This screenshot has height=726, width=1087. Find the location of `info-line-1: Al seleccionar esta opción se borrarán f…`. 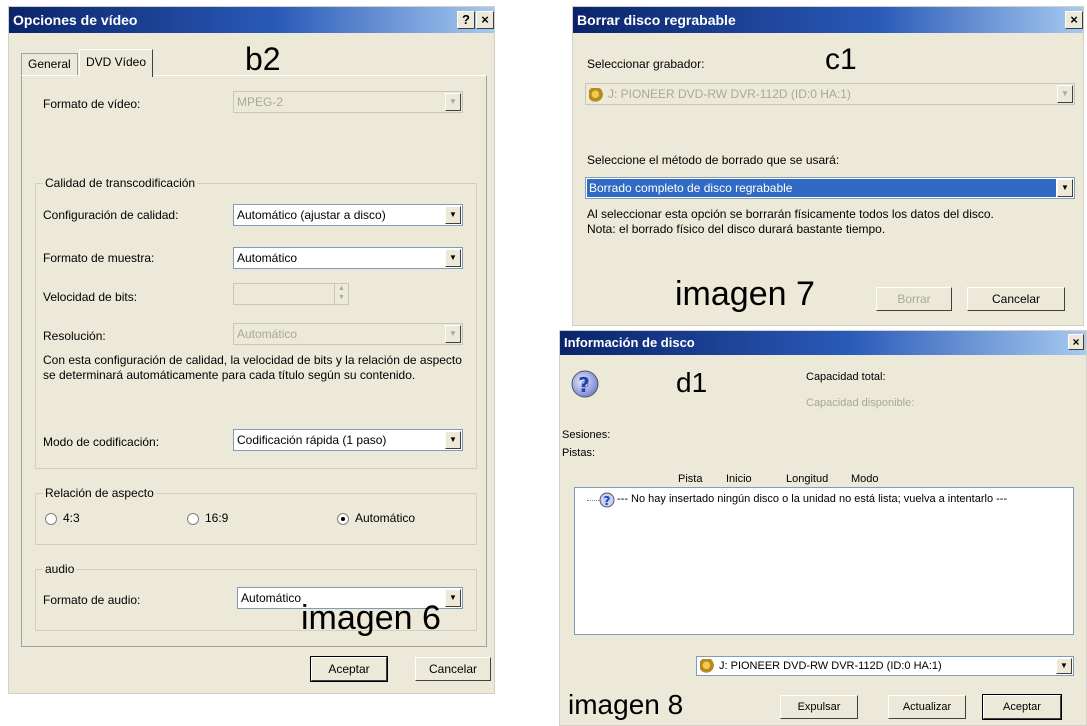

info-line-1: Al seleccionar esta opción se borrarán f… is located at coordinates (790, 214).